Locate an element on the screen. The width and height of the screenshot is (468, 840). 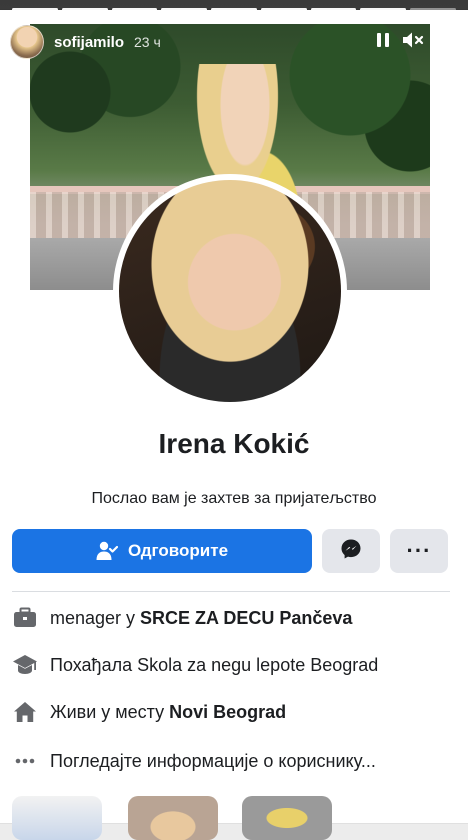
profile-name: Irena Kokić is located at coordinates (234, 443).